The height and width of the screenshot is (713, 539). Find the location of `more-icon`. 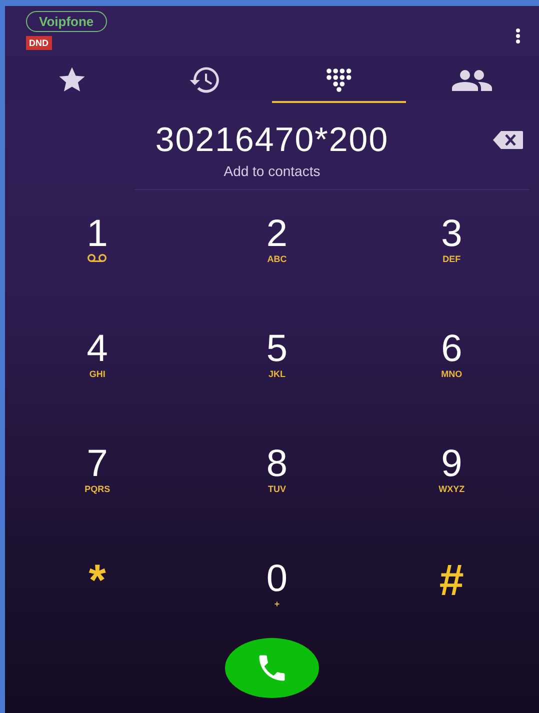

more-icon is located at coordinates (518, 36).